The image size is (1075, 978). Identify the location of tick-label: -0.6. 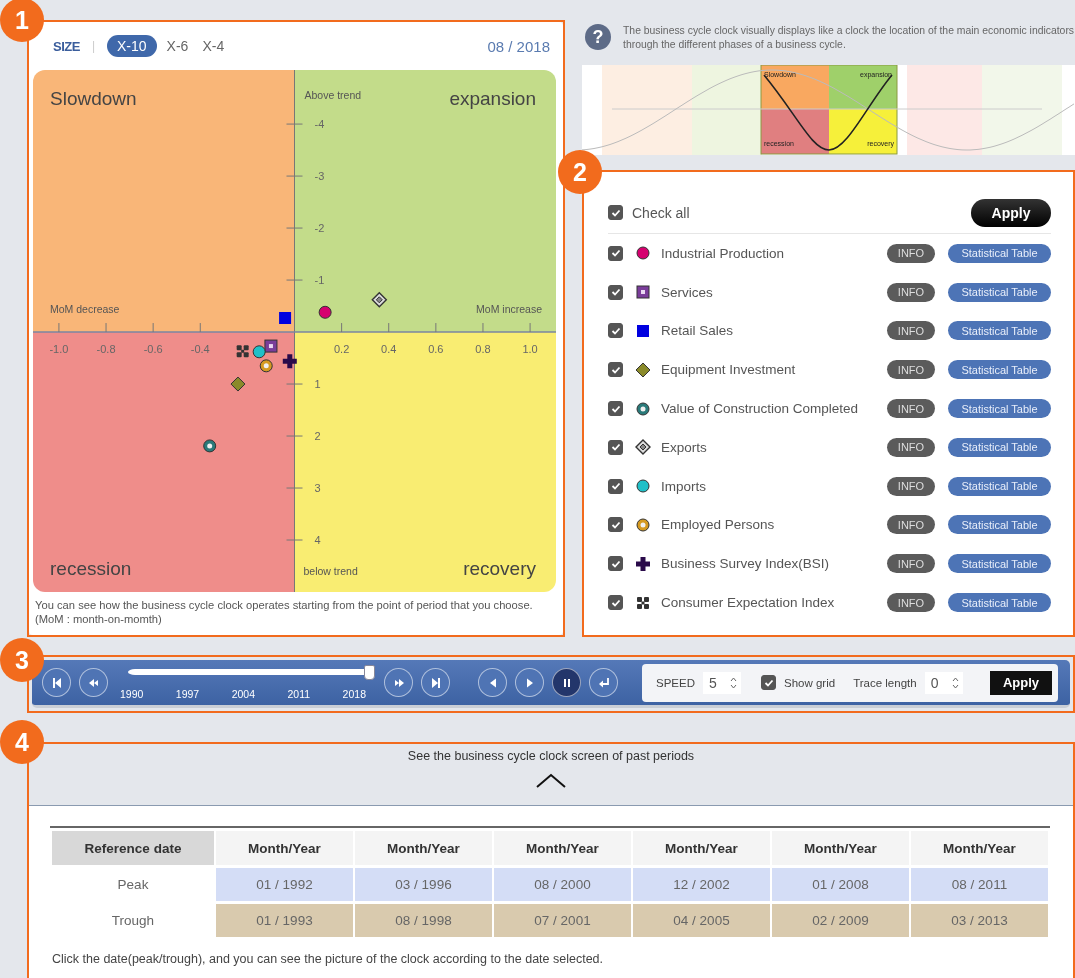
(153, 349).